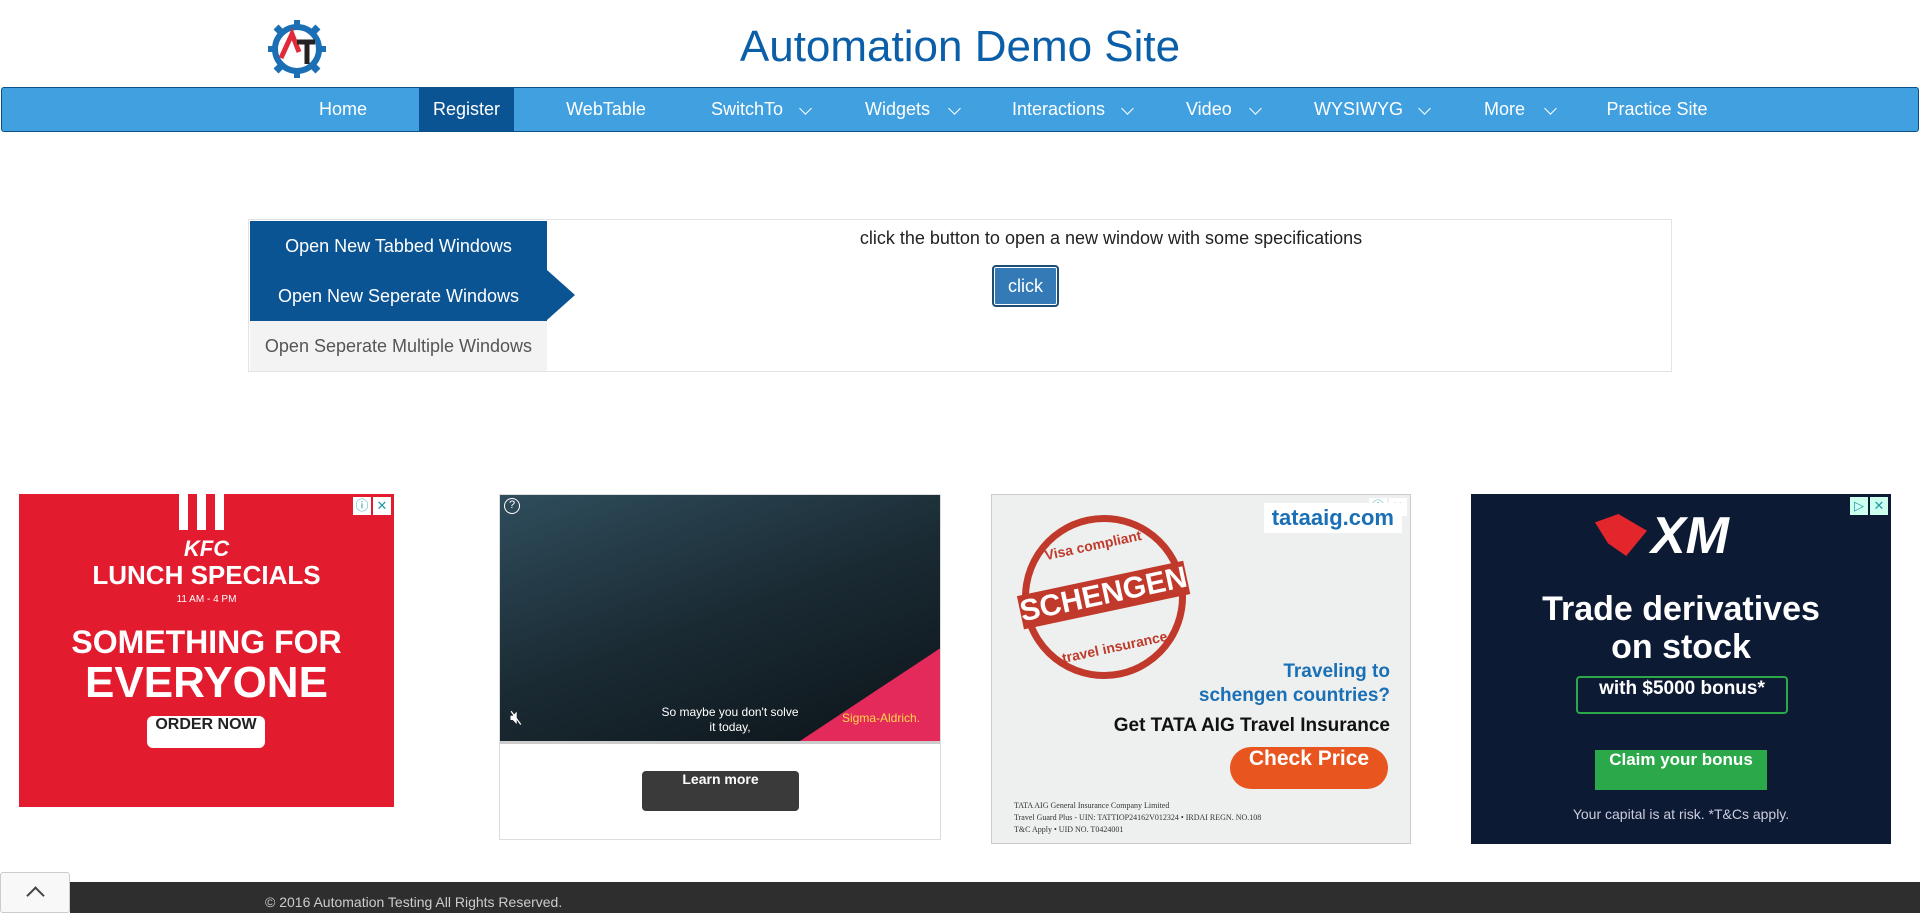 The image size is (1920, 913). What do you see at coordinates (466, 109) in the screenshot?
I see `nav-register: Register` at bounding box center [466, 109].